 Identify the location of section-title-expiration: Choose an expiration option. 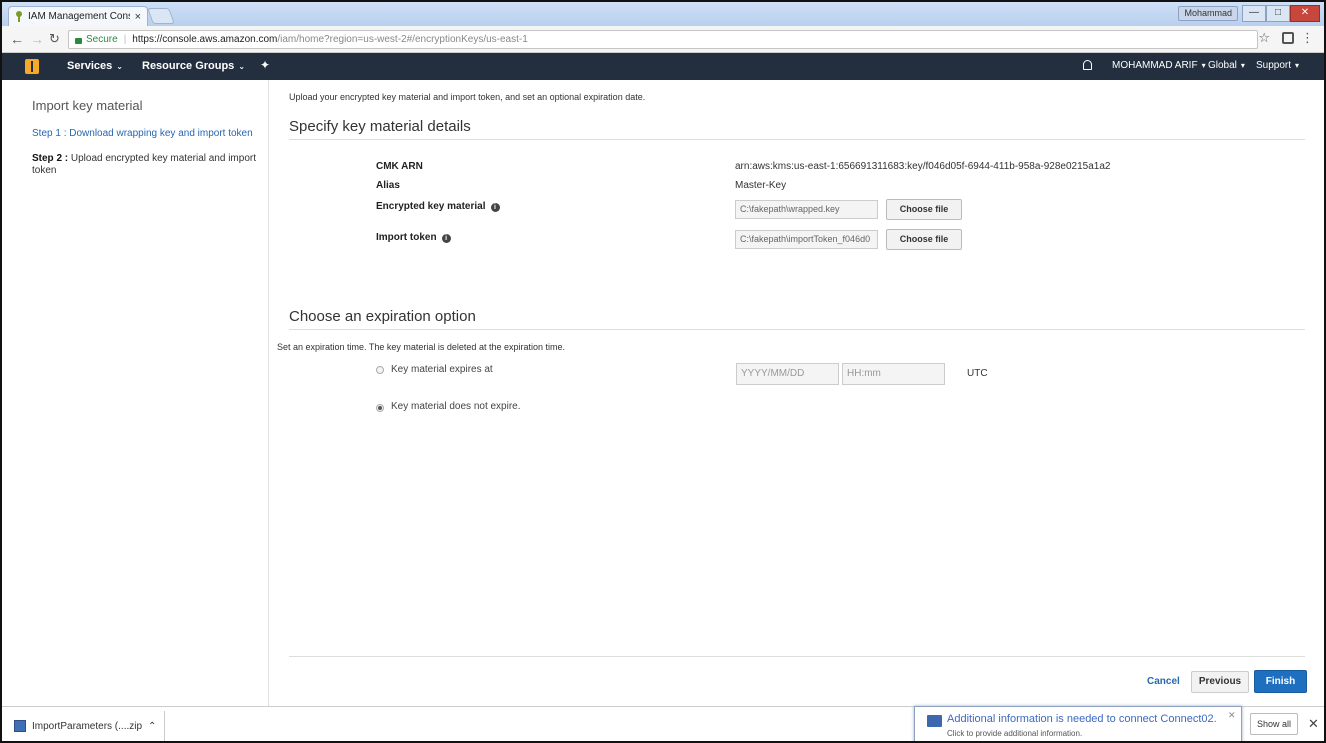
(382, 316).